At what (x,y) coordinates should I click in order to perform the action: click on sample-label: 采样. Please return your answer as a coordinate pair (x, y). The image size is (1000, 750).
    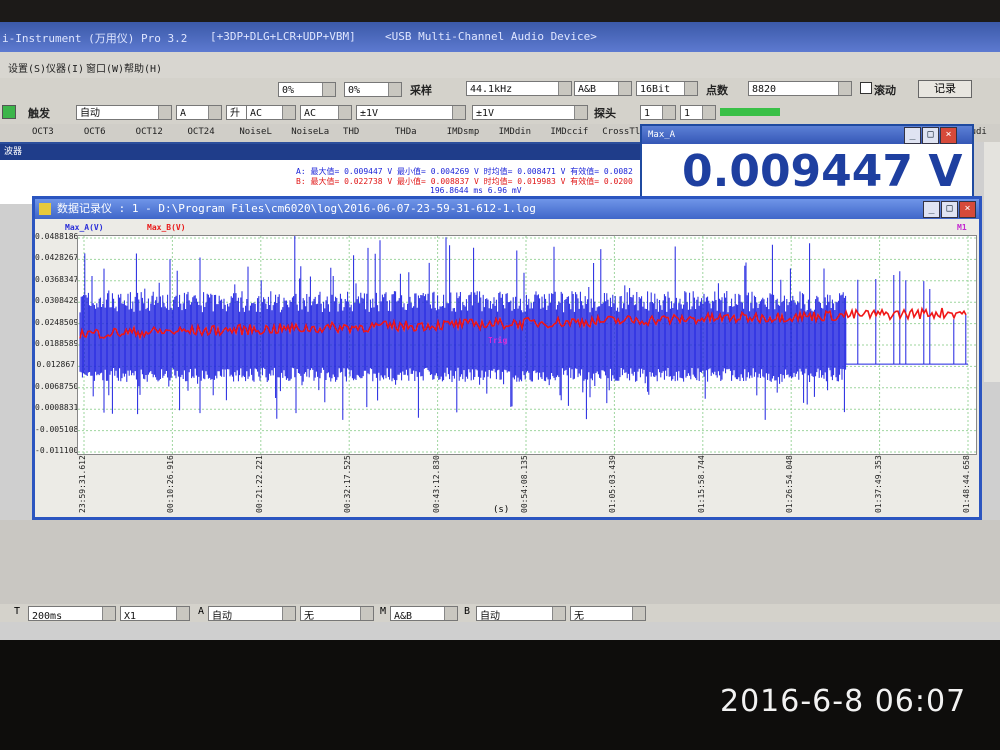
    Looking at the image, I should click on (421, 90).